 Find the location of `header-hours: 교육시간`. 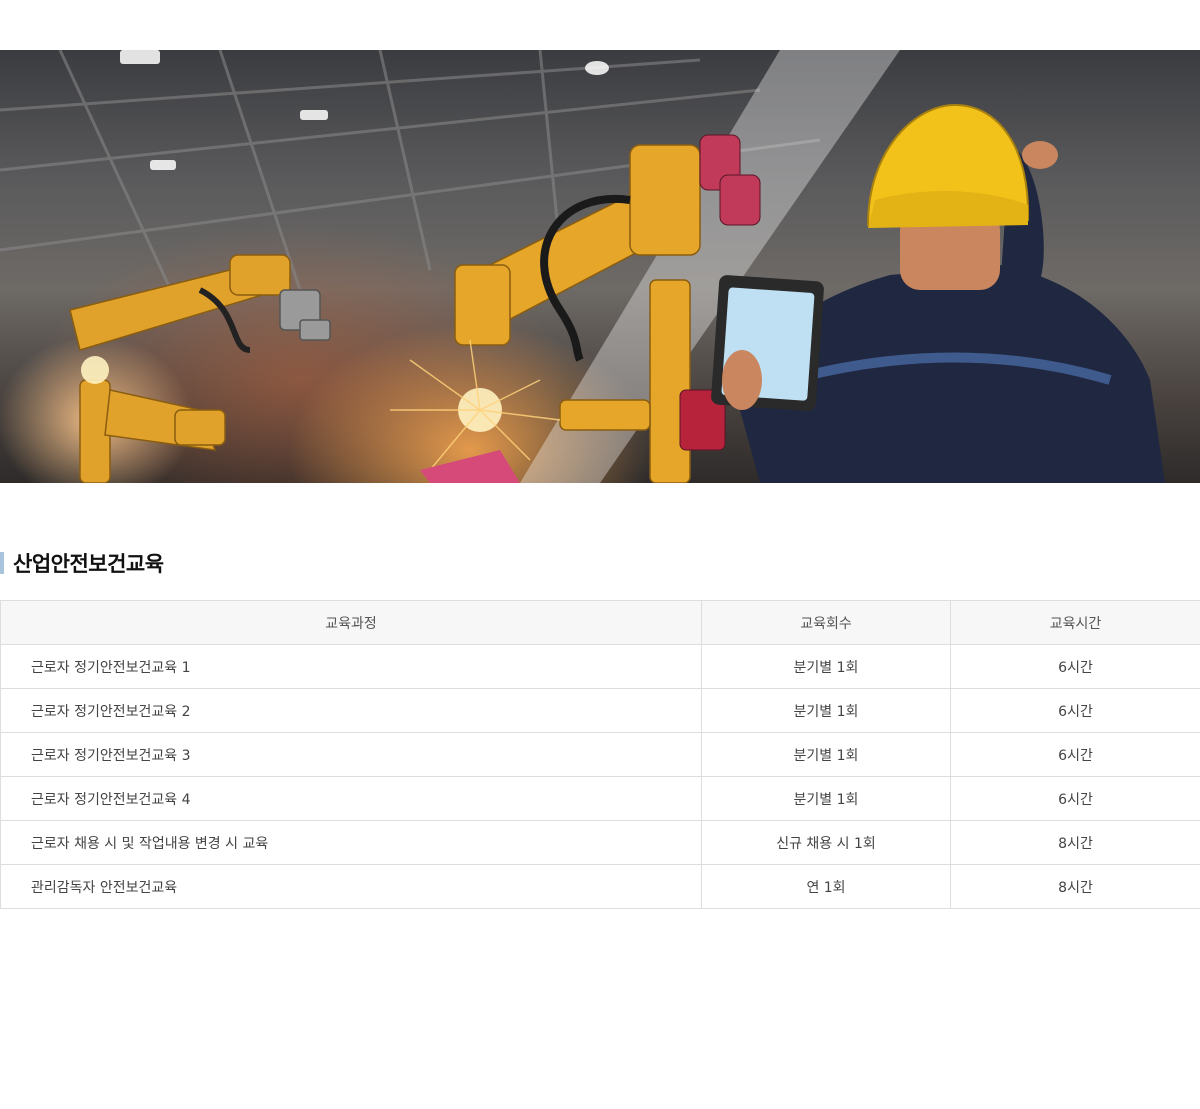

header-hours: 교육시간 is located at coordinates (1075, 622).